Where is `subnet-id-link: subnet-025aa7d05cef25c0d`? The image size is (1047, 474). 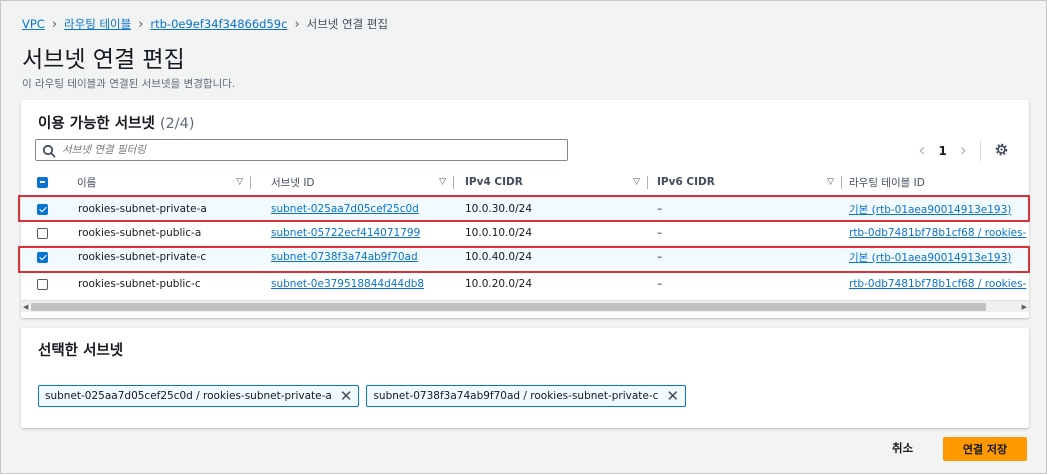 subnet-id-link: subnet-025aa7d05cef25c0d is located at coordinates (345, 209).